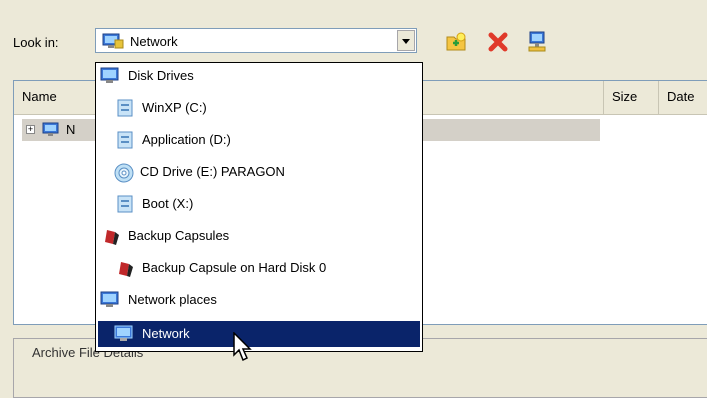 The height and width of the screenshot is (398, 707). Describe the element at coordinates (166, 333) in the screenshot. I see `dropdown-item-label: Network` at that location.